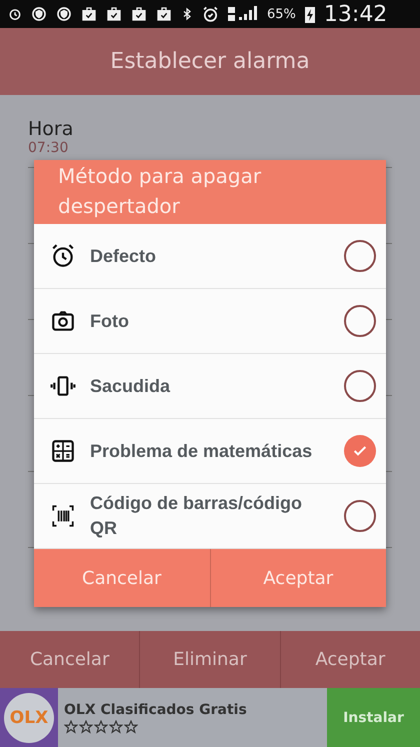  What do you see at coordinates (160, 191) in the screenshot?
I see `dialog-title: Método para apagar despertador` at bounding box center [160, 191].